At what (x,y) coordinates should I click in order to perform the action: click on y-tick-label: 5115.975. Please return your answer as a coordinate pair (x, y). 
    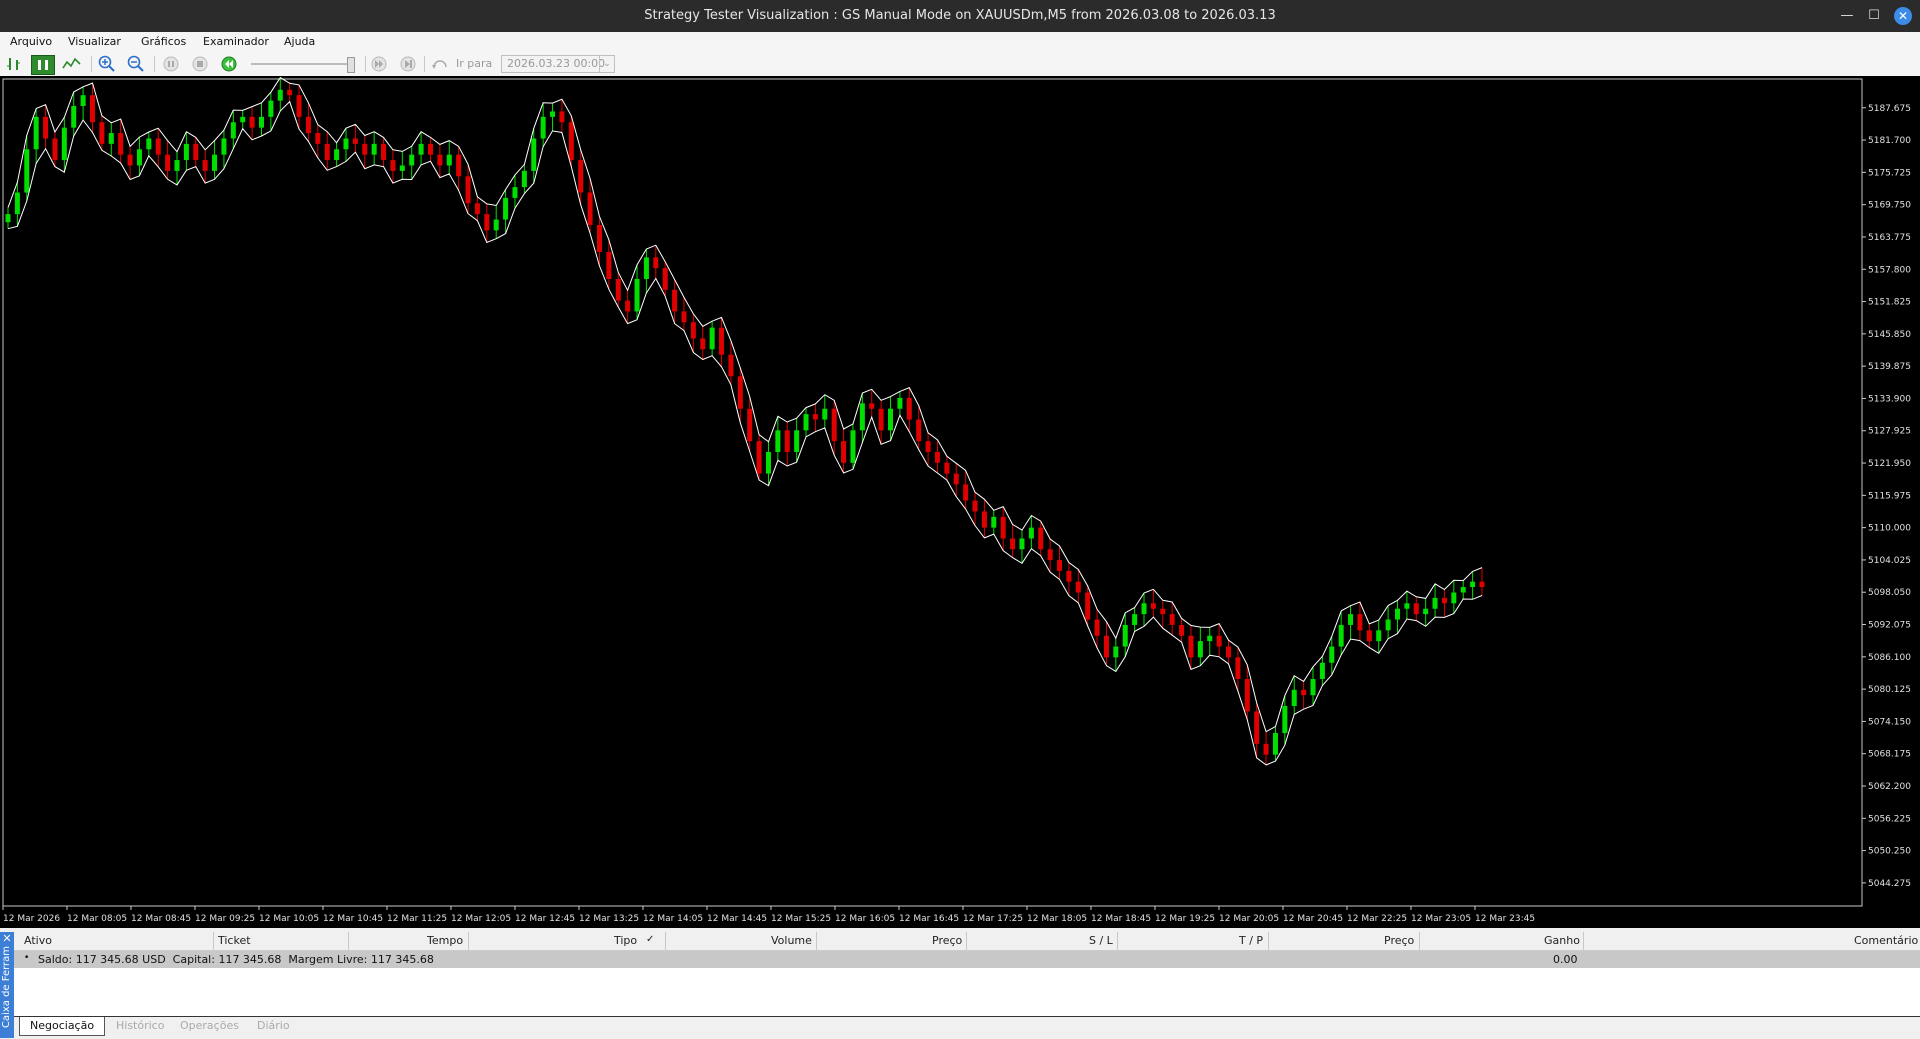
    Looking at the image, I should click on (1889, 496).